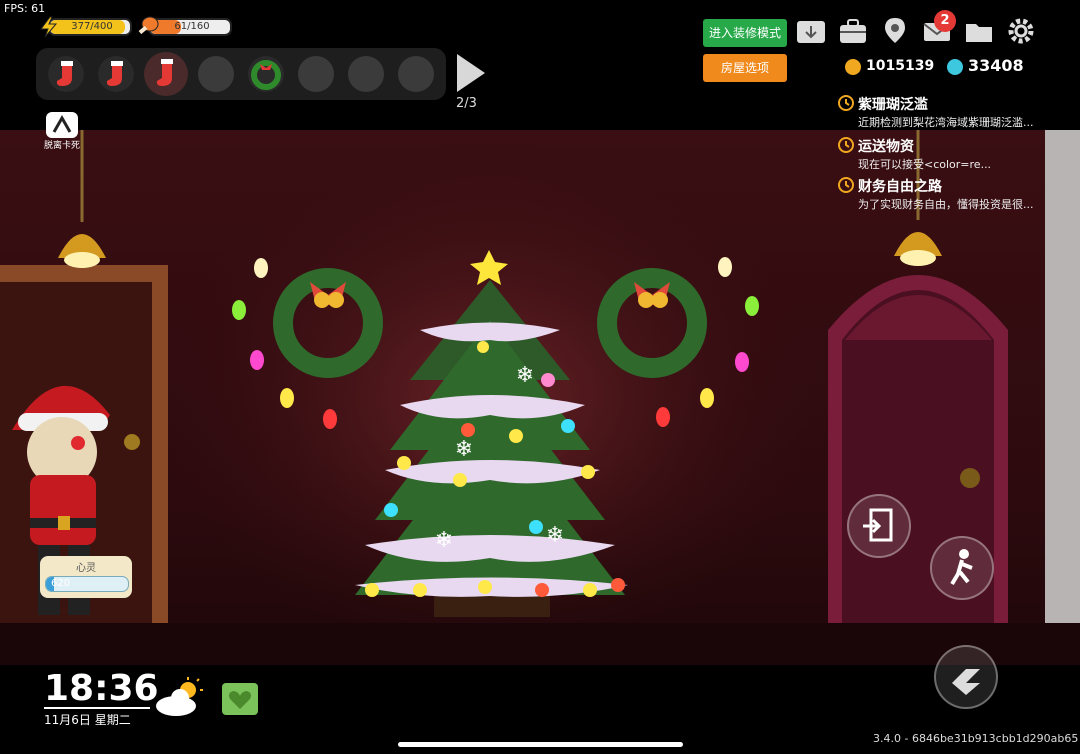 This screenshot has height=754, width=1080. I want to click on next-page-arrow-icon, so click(471, 73).